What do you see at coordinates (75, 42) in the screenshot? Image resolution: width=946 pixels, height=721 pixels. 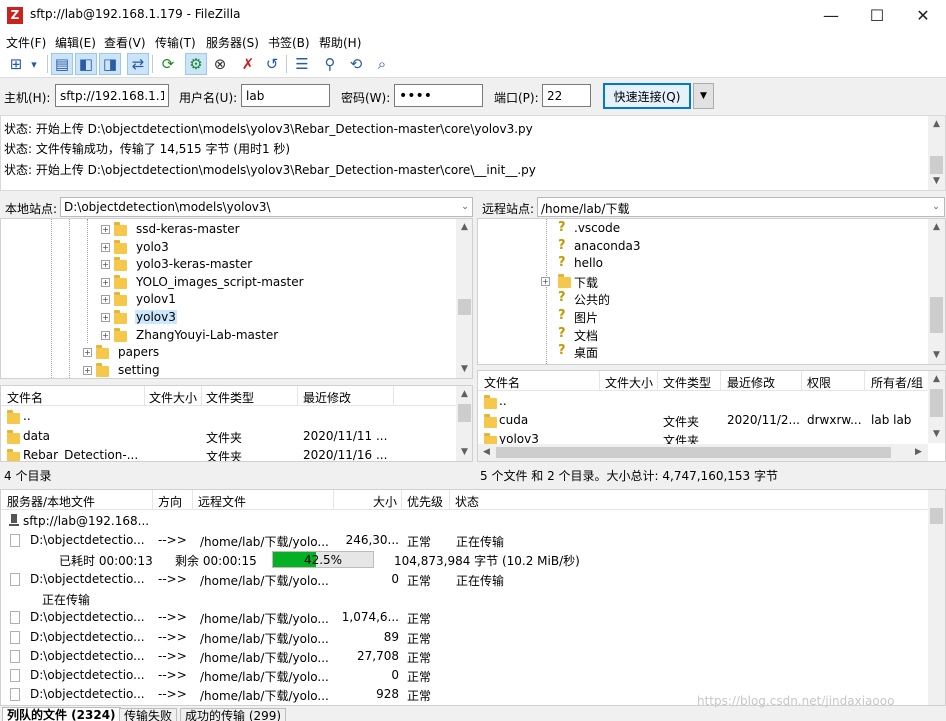 I see `menu-edit: 编辑(E)` at bounding box center [75, 42].